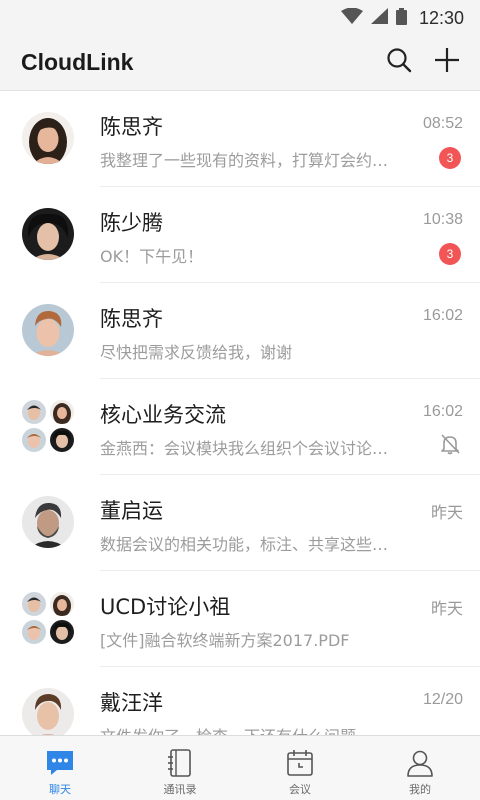 This screenshot has width=480, height=800. Describe the element at coordinates (60, 763) in the screenshot. I see `chat-bubble-icon` at that location.